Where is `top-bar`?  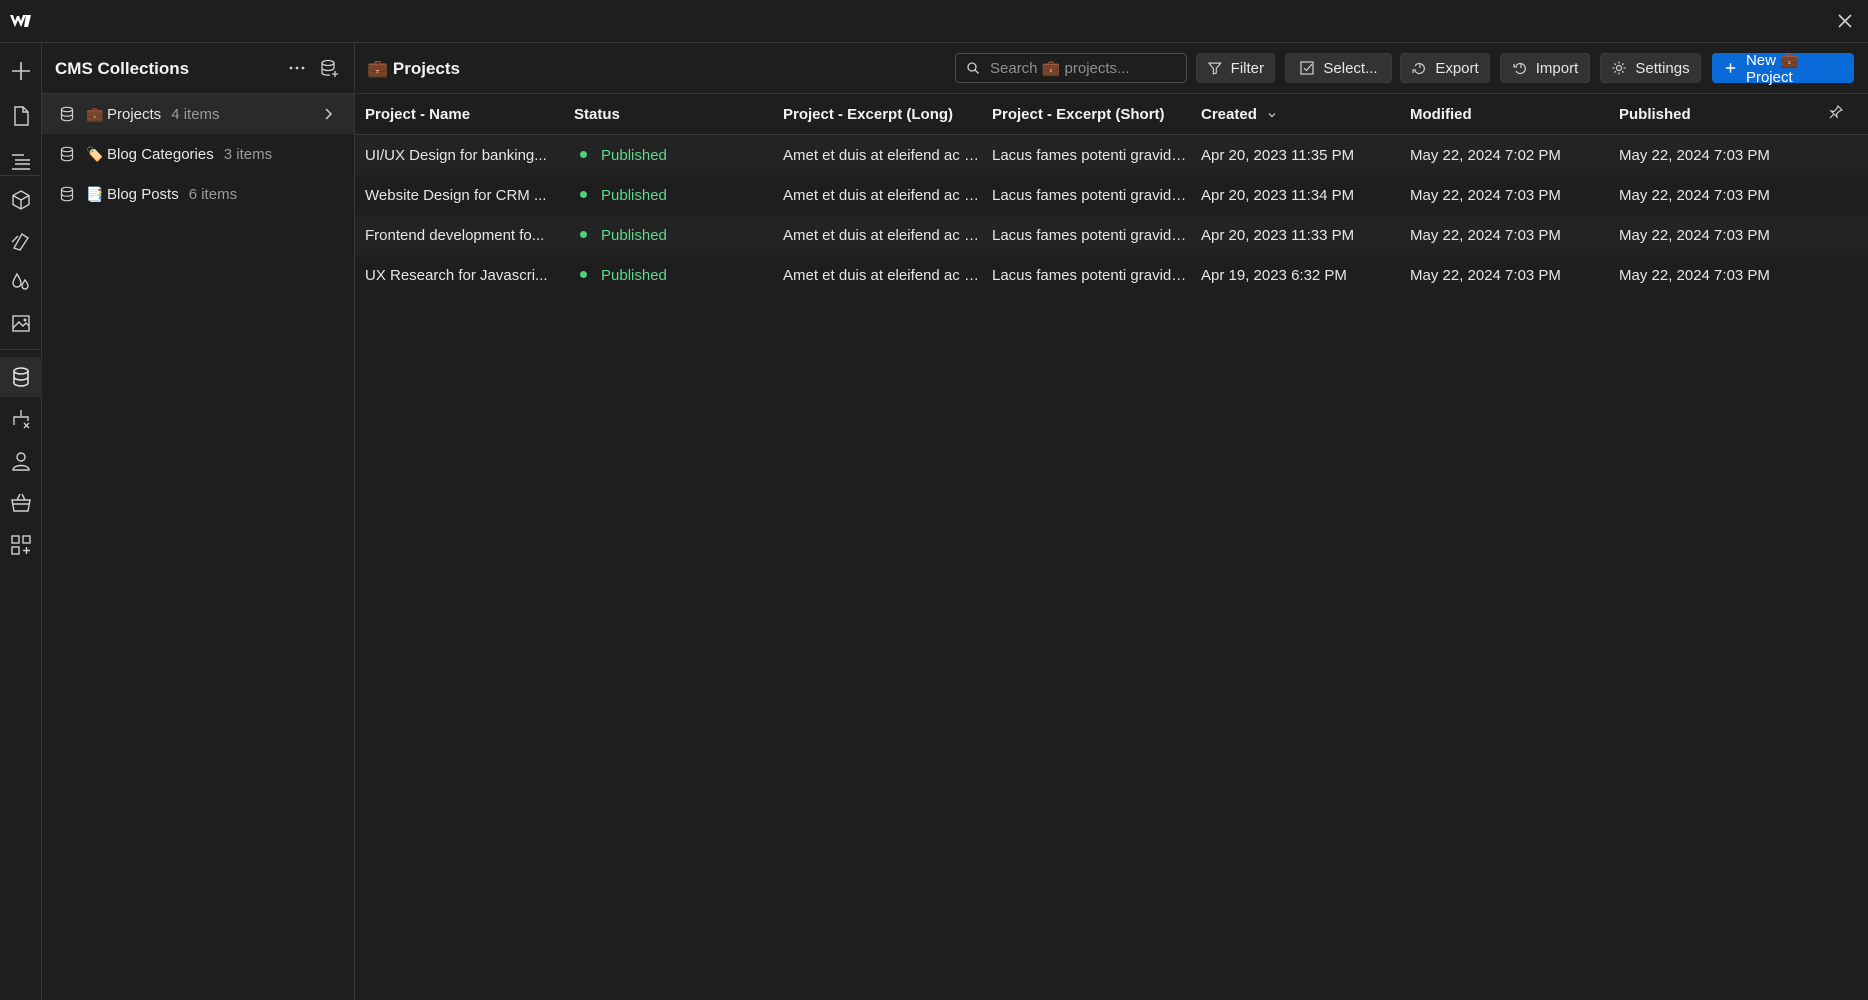
top-bar is located at coordinates (934, 21).